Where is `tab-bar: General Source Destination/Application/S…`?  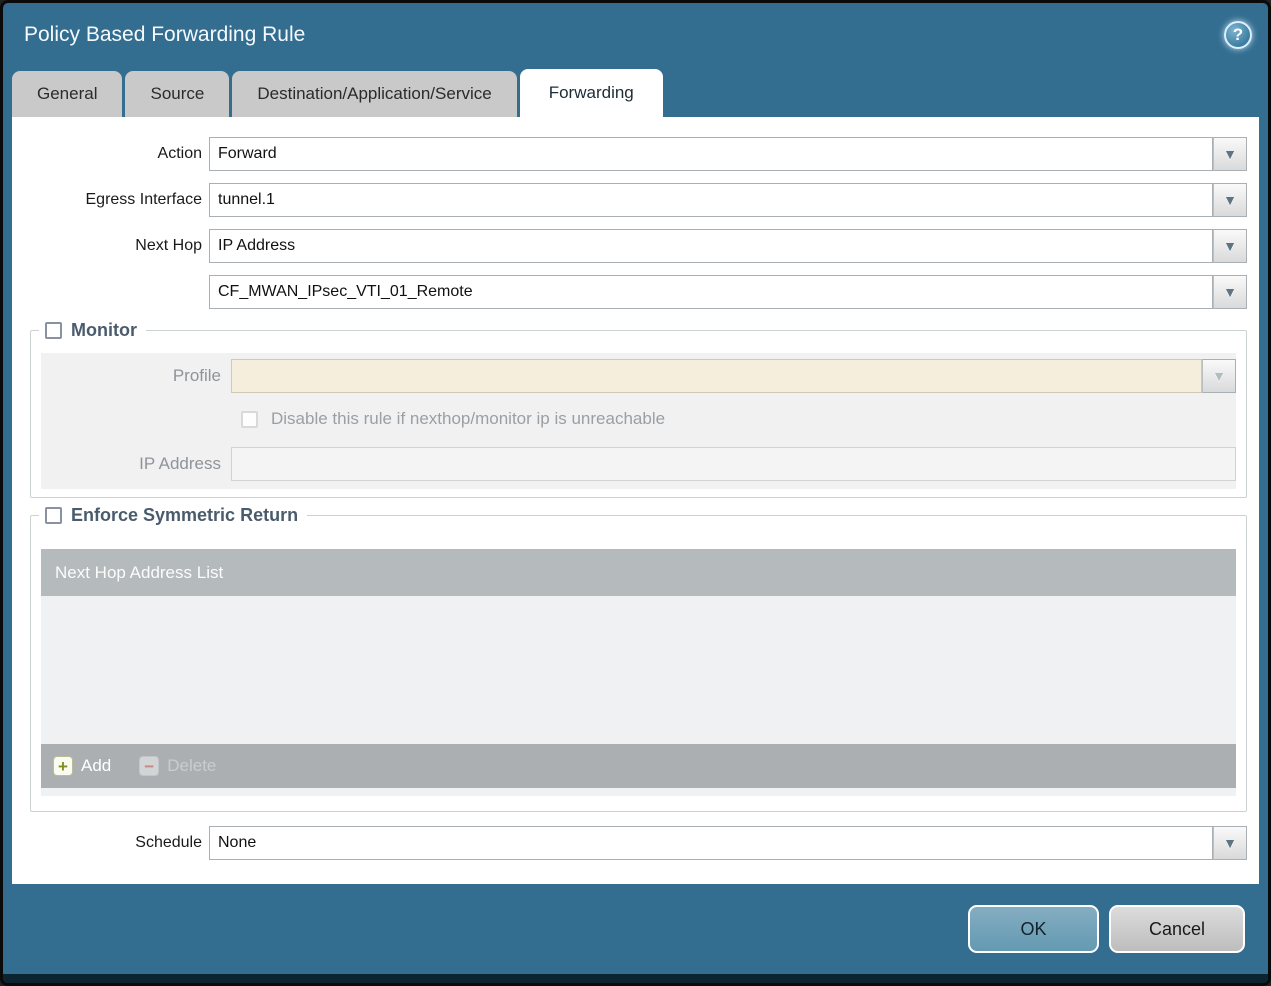 tab-bar: General Source Destination/Application/S… is located at coordinates (635, 91).